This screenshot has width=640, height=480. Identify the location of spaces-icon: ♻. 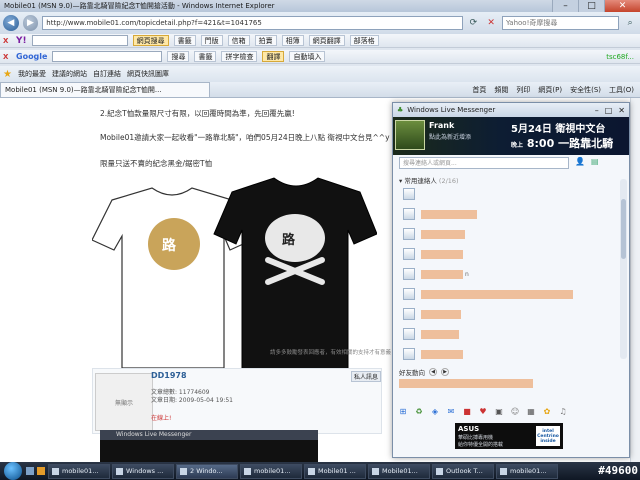
(419, 411).